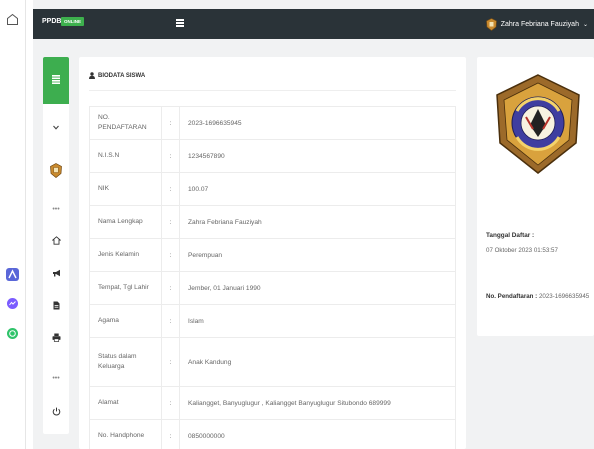 The height and width of the screenshot is (449, 594). I want to click on table-row: NIK : 100.07, so click(272, 189).